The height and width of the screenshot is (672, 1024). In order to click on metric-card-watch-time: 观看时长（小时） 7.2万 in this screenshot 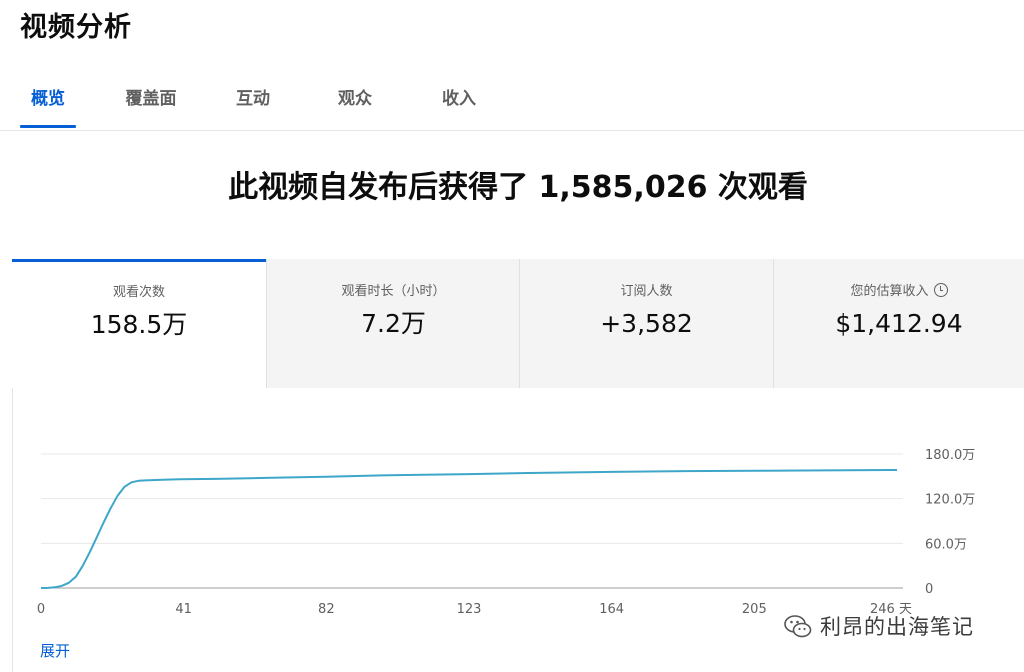, I will do `click(393, 323)`.